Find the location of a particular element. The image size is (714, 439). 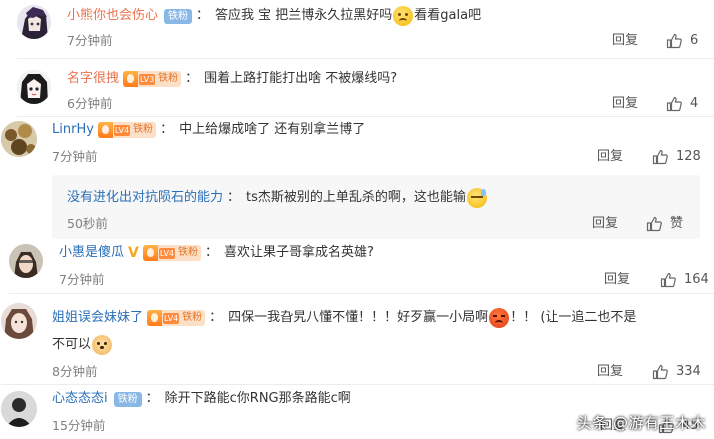

comment-time: 8分钟前 is located at coordinates (75, 371).